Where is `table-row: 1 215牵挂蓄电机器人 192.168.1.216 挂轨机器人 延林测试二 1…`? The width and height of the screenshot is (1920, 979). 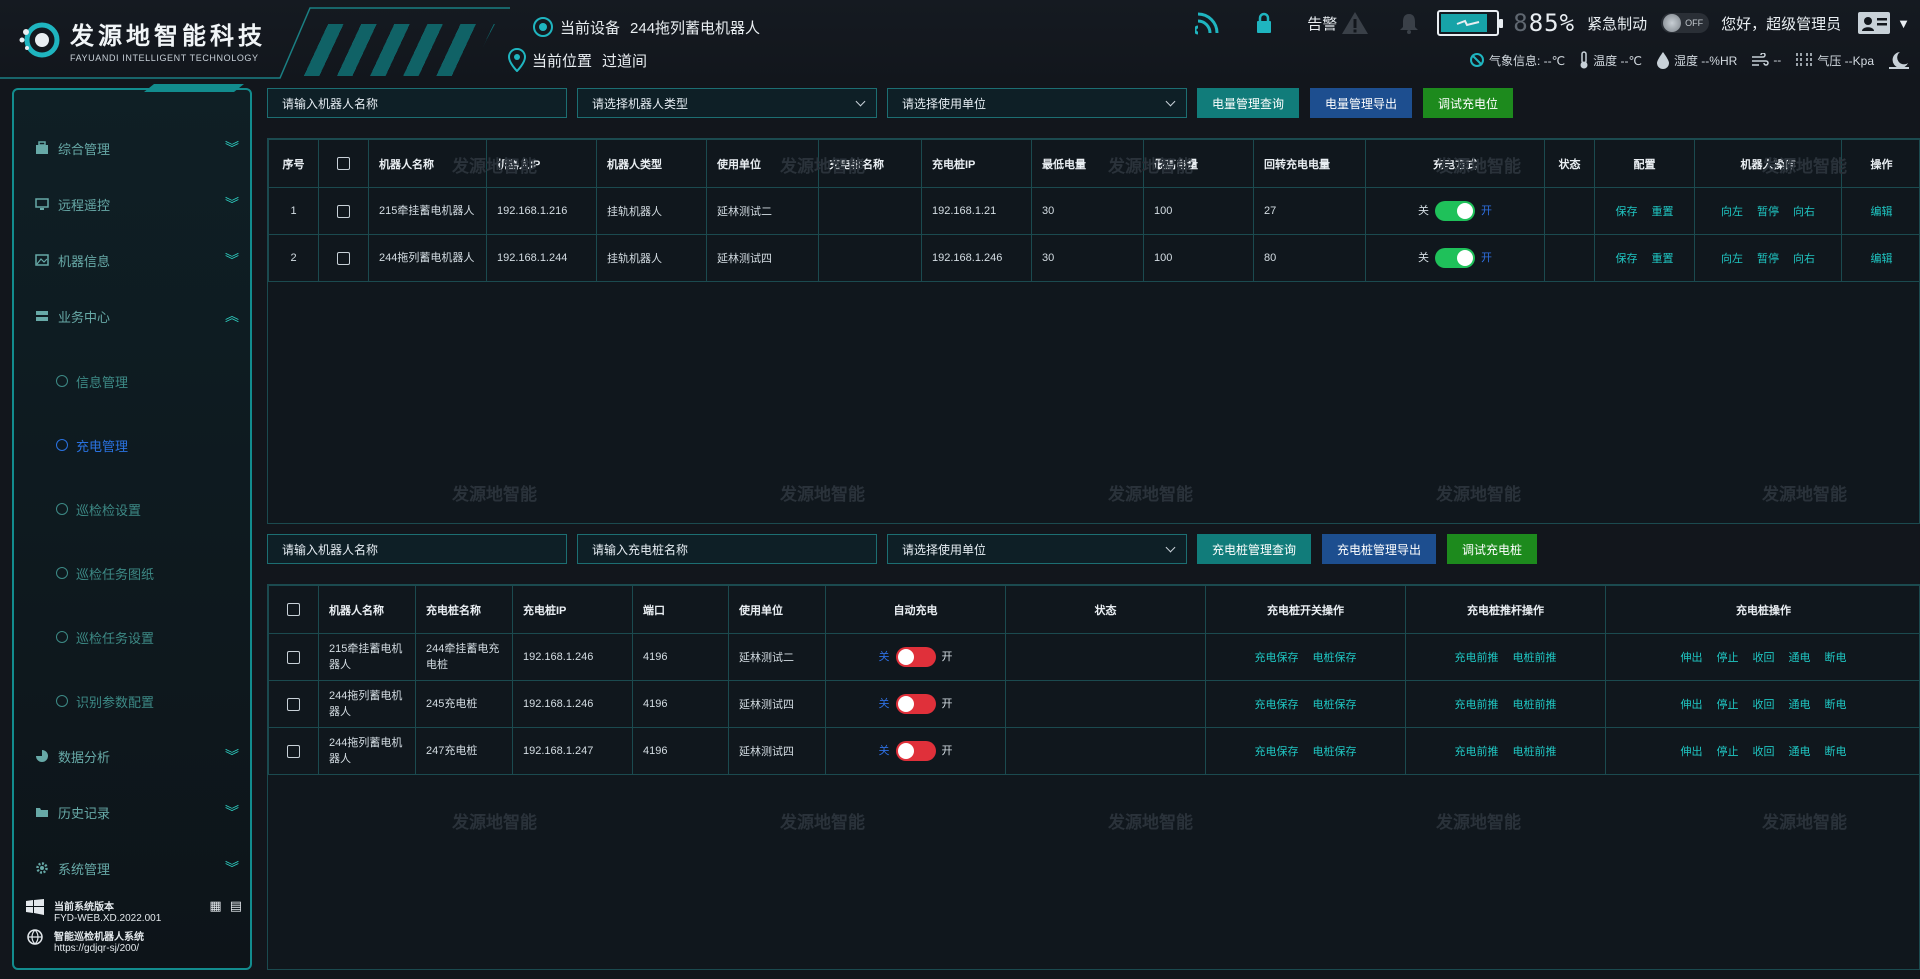 table-row: 1 215牵挂蓄电机器人 192.168.1.216 挂轨机器人 延林测试二 1… is located at coordinates (1094, 211).